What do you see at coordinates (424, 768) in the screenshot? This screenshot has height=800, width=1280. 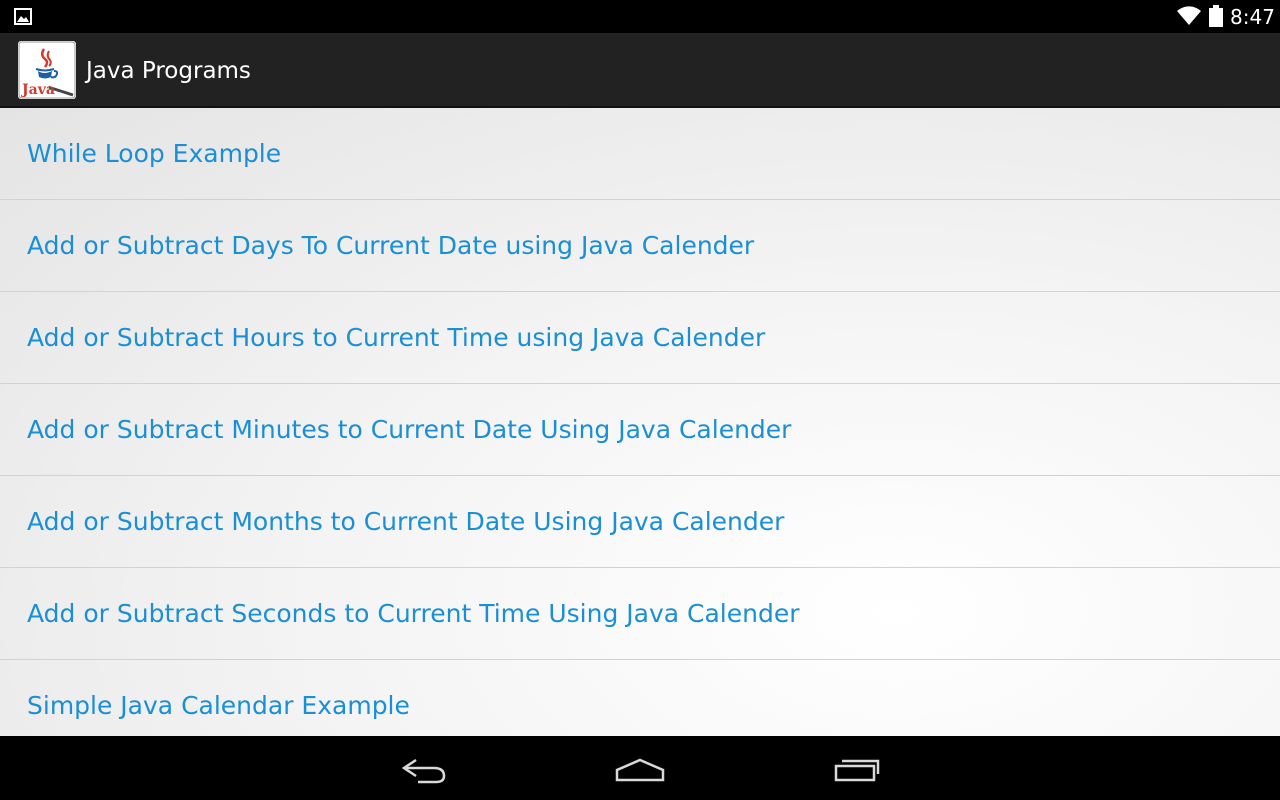 I see `back-icon` at bounding box center [424, 768].